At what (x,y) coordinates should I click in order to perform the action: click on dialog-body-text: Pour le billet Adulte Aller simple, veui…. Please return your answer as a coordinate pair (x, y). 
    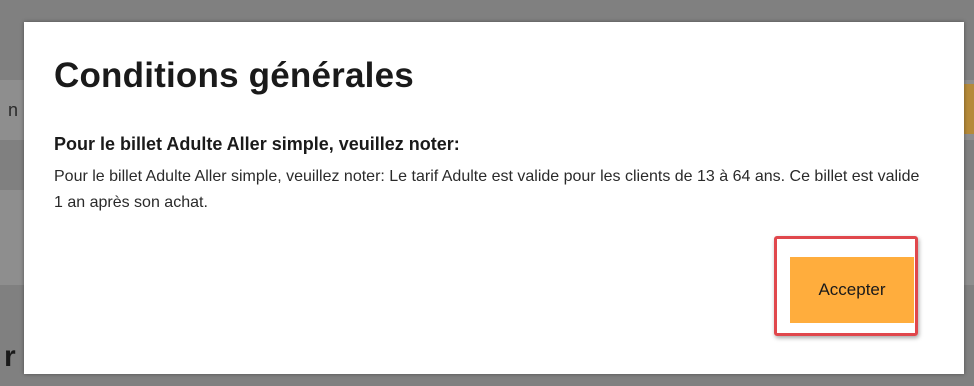
    Looking at the image, I should click on (487, 189).